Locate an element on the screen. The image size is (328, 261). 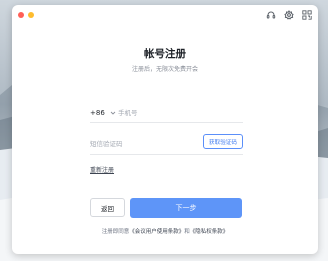
user-agreement-link: 《会议用户使用条款》 is located at coordinates (156, 232).